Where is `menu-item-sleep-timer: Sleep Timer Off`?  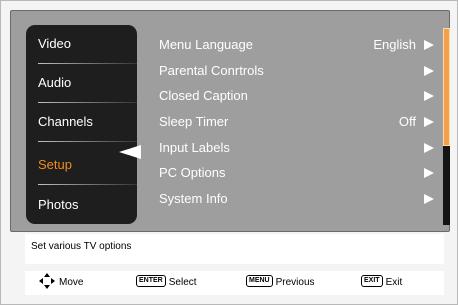
menu-item-sleep-timer: Sleep Timer Off is located at coordinates (296, 122).